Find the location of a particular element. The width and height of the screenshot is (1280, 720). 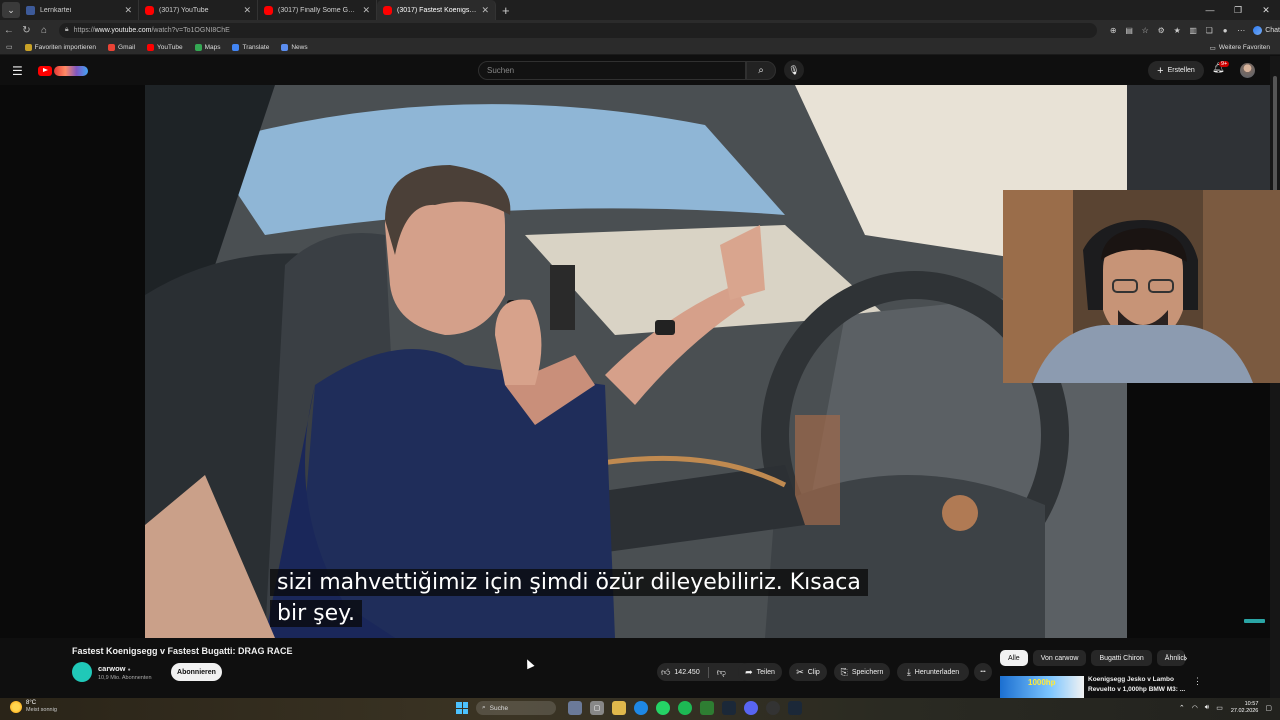

favorite-star-icon: ☆ is located at coordinates (1145, 30).